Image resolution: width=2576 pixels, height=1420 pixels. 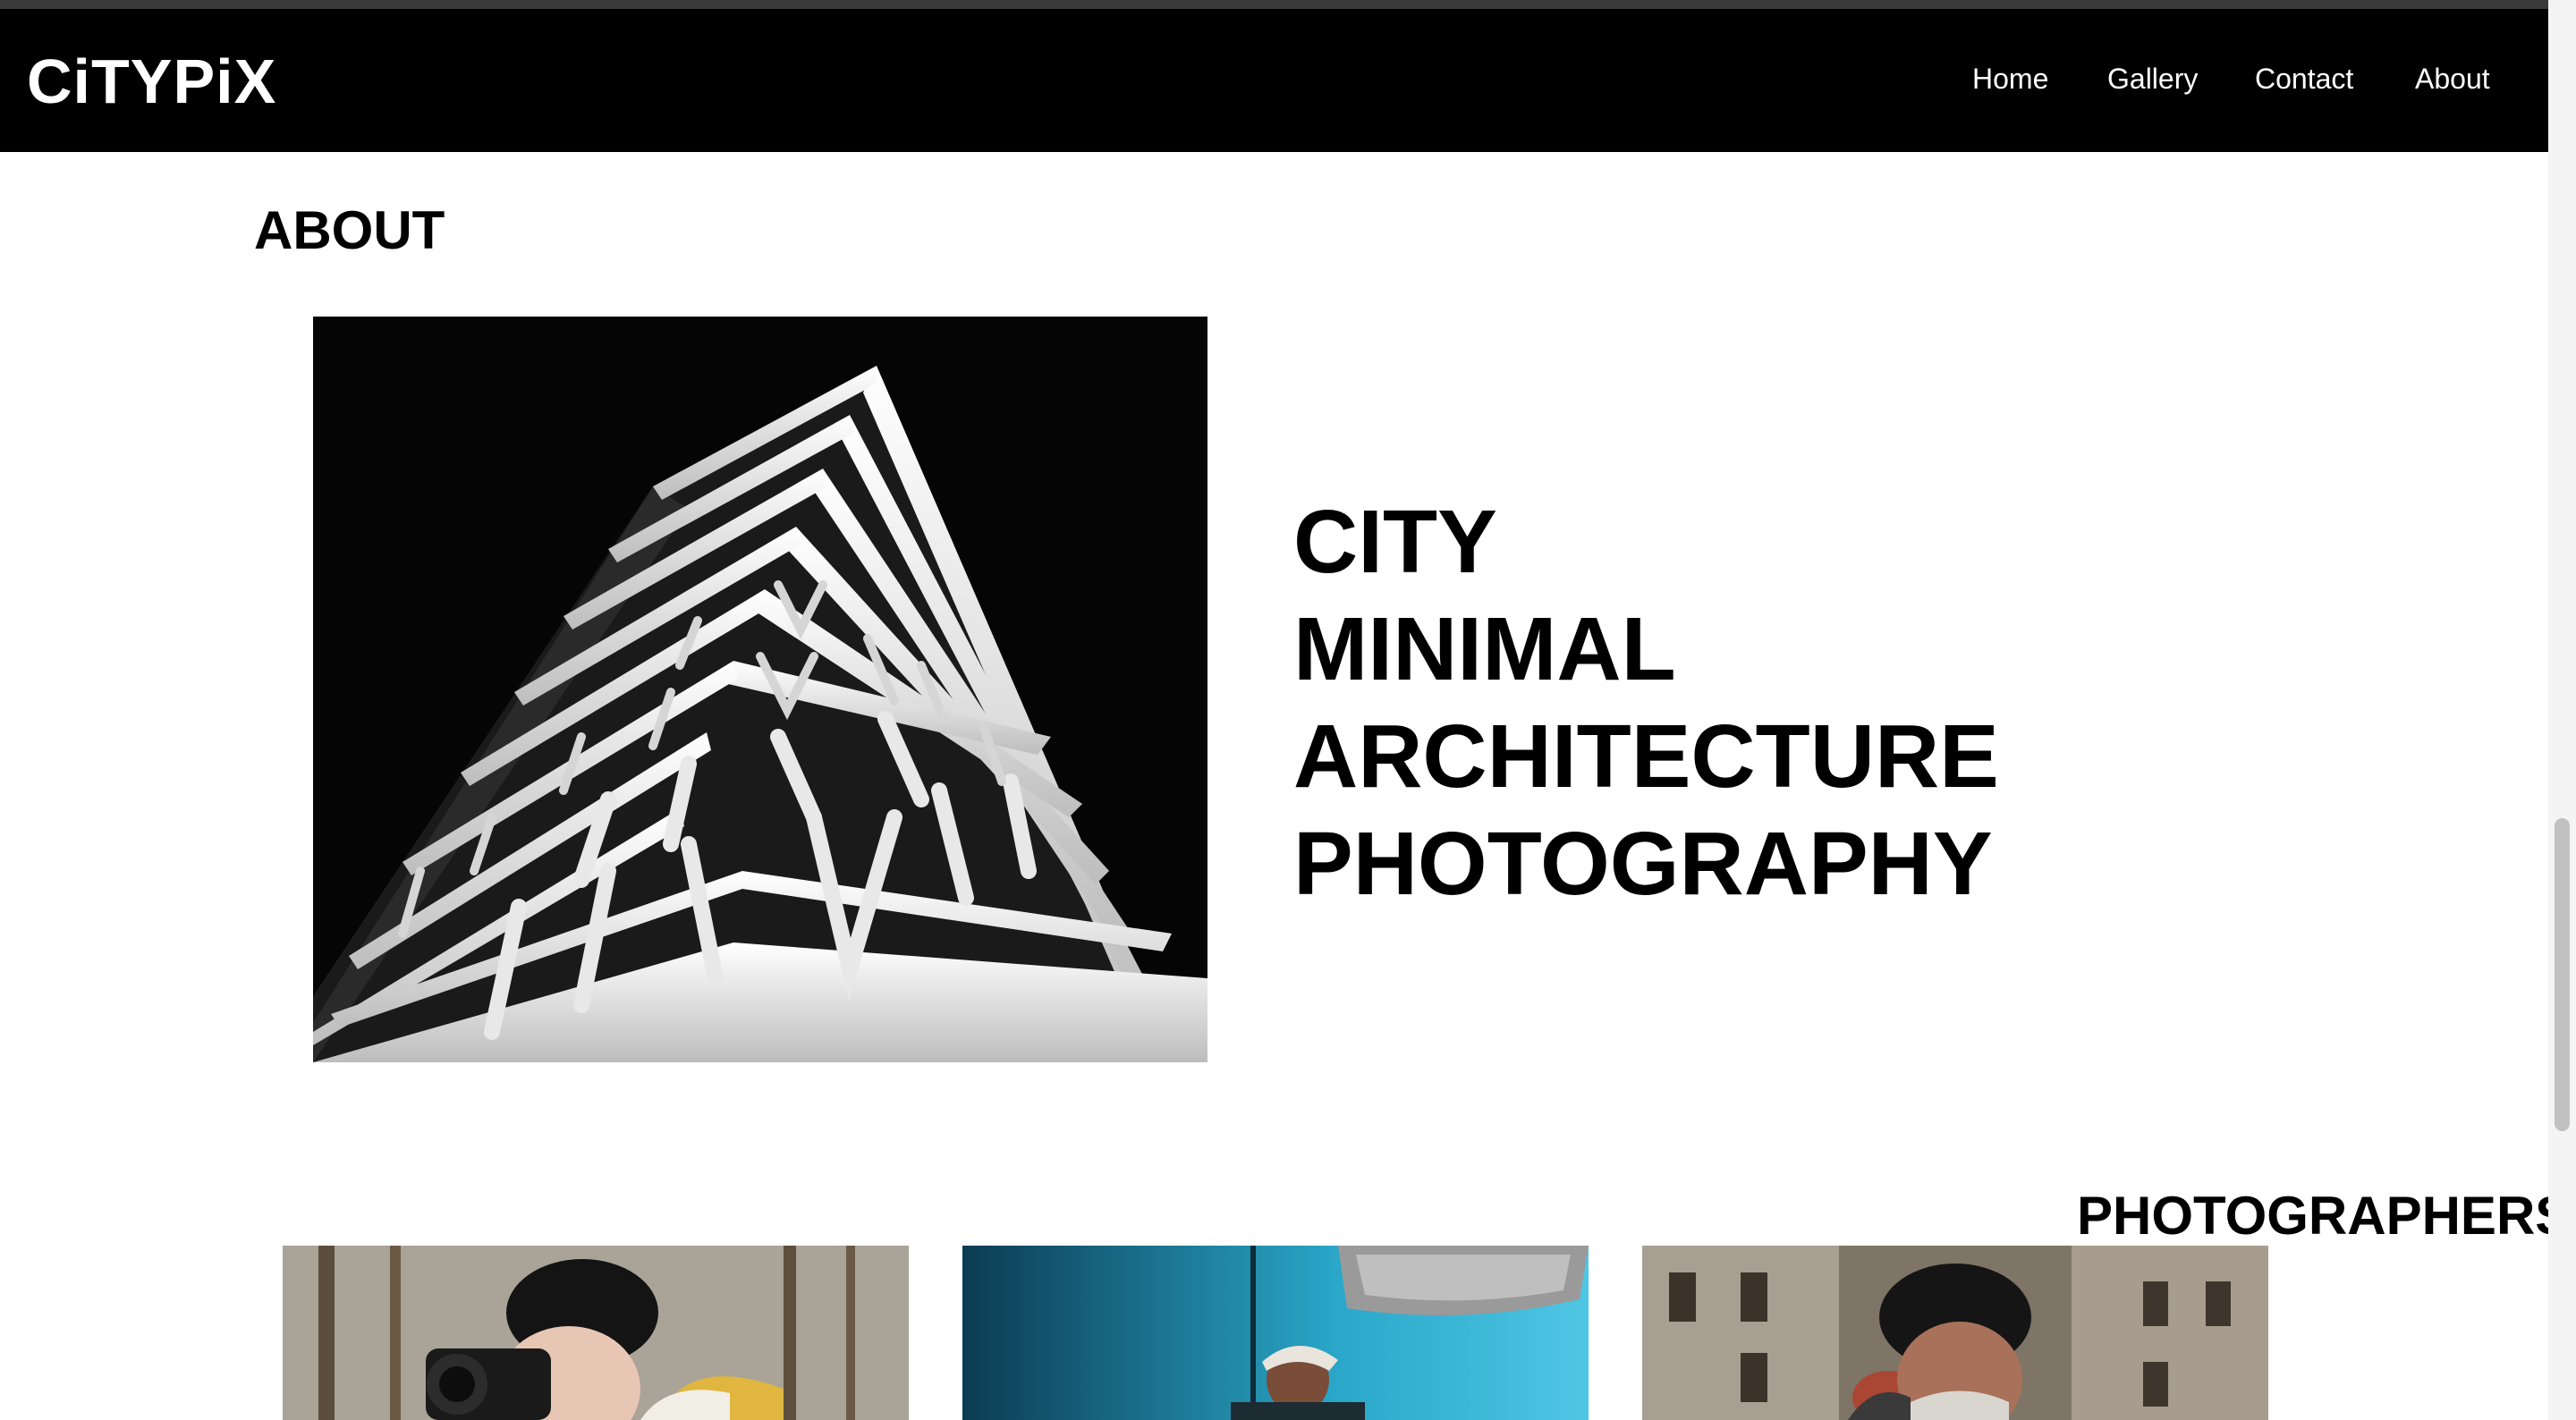 I want to click on about-headline: CITY MINIMAL ARCHITECTURE PHOTOGRAPHY, so click(x=1646, y=702).